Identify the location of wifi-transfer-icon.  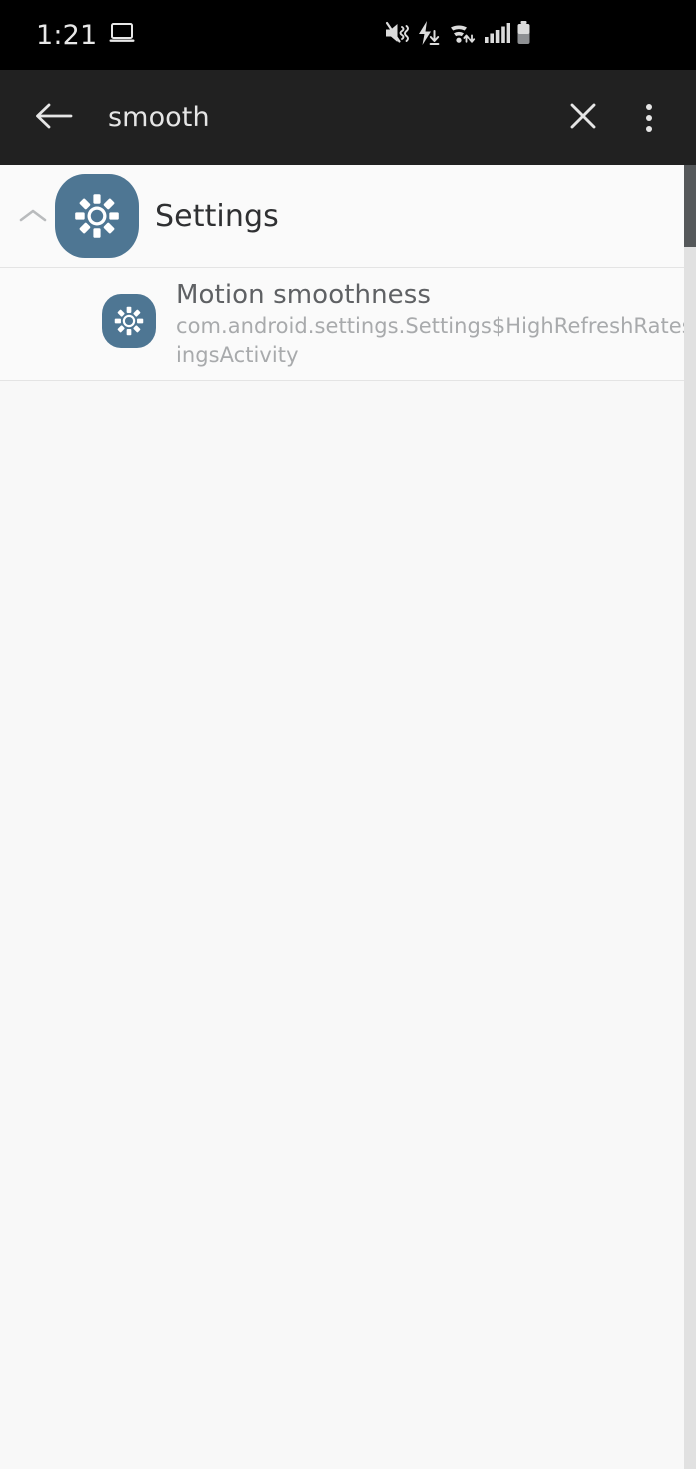
(462, 35).